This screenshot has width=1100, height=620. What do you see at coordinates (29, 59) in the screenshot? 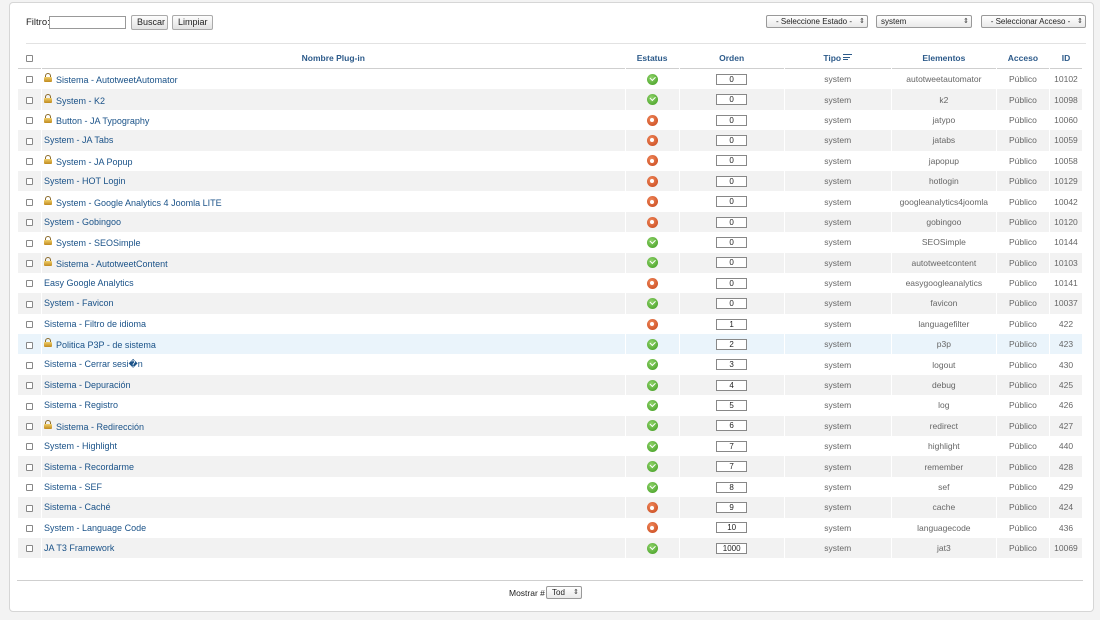
I see `select-all-checkbox` at bounding box center [29, 59].